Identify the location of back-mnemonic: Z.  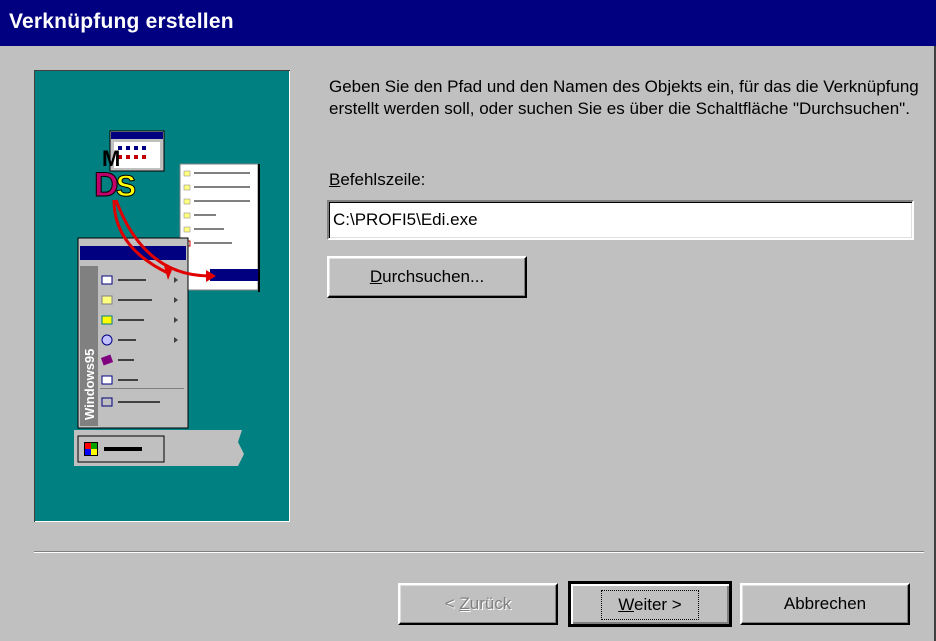
(464, 603).